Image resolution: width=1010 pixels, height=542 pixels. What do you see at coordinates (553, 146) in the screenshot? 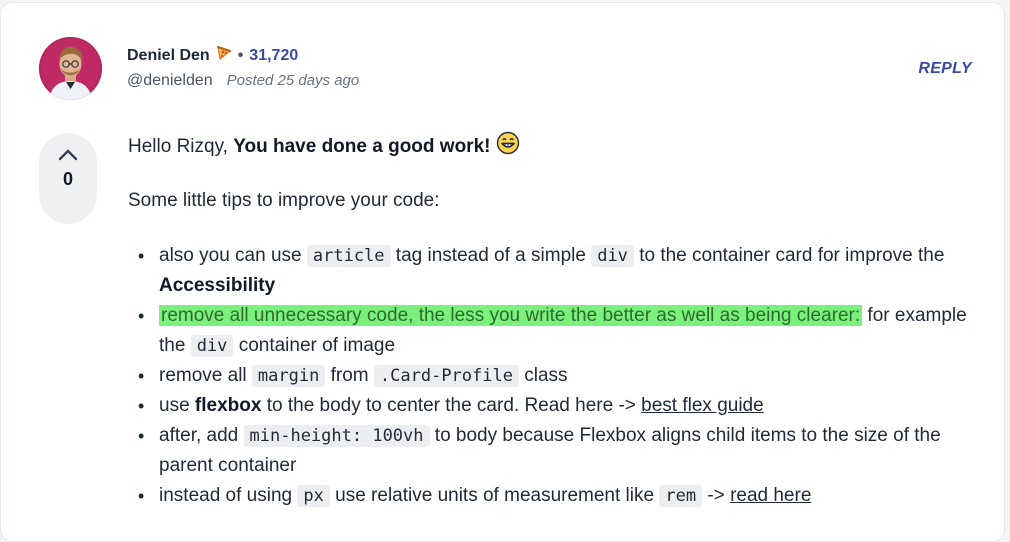
I see `greeting: Hello Rizqy, You have done a good work!` at bounding box center [553, 146].